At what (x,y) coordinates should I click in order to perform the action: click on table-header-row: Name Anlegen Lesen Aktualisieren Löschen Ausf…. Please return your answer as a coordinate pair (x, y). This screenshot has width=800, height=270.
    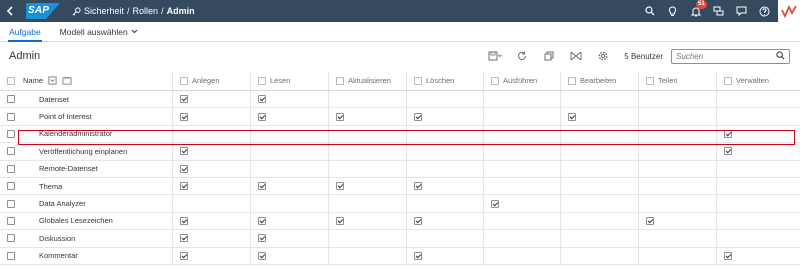
    Looking at the image, I should click on (400, 81).